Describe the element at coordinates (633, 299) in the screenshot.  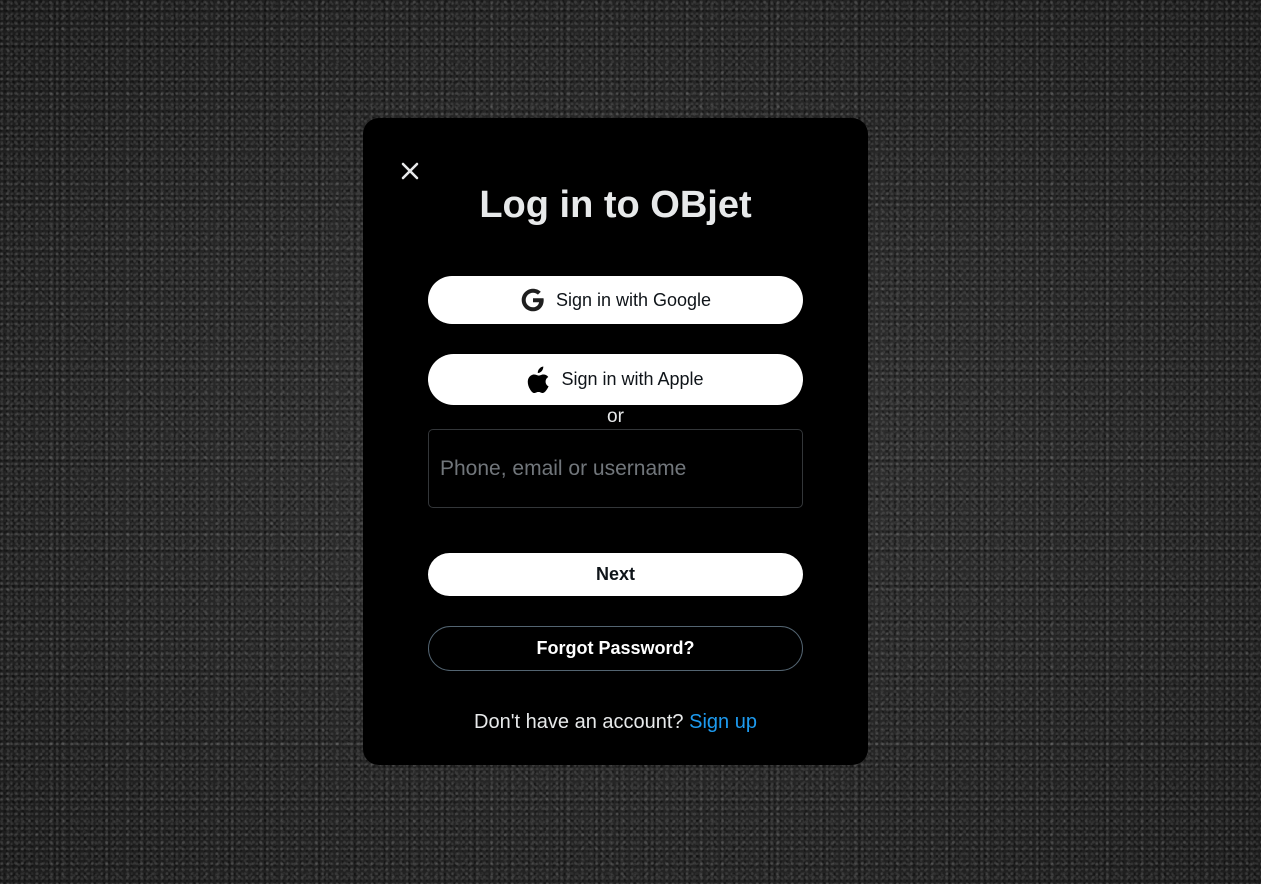
I see `google-signin-label: Sign in with Google` at that location.